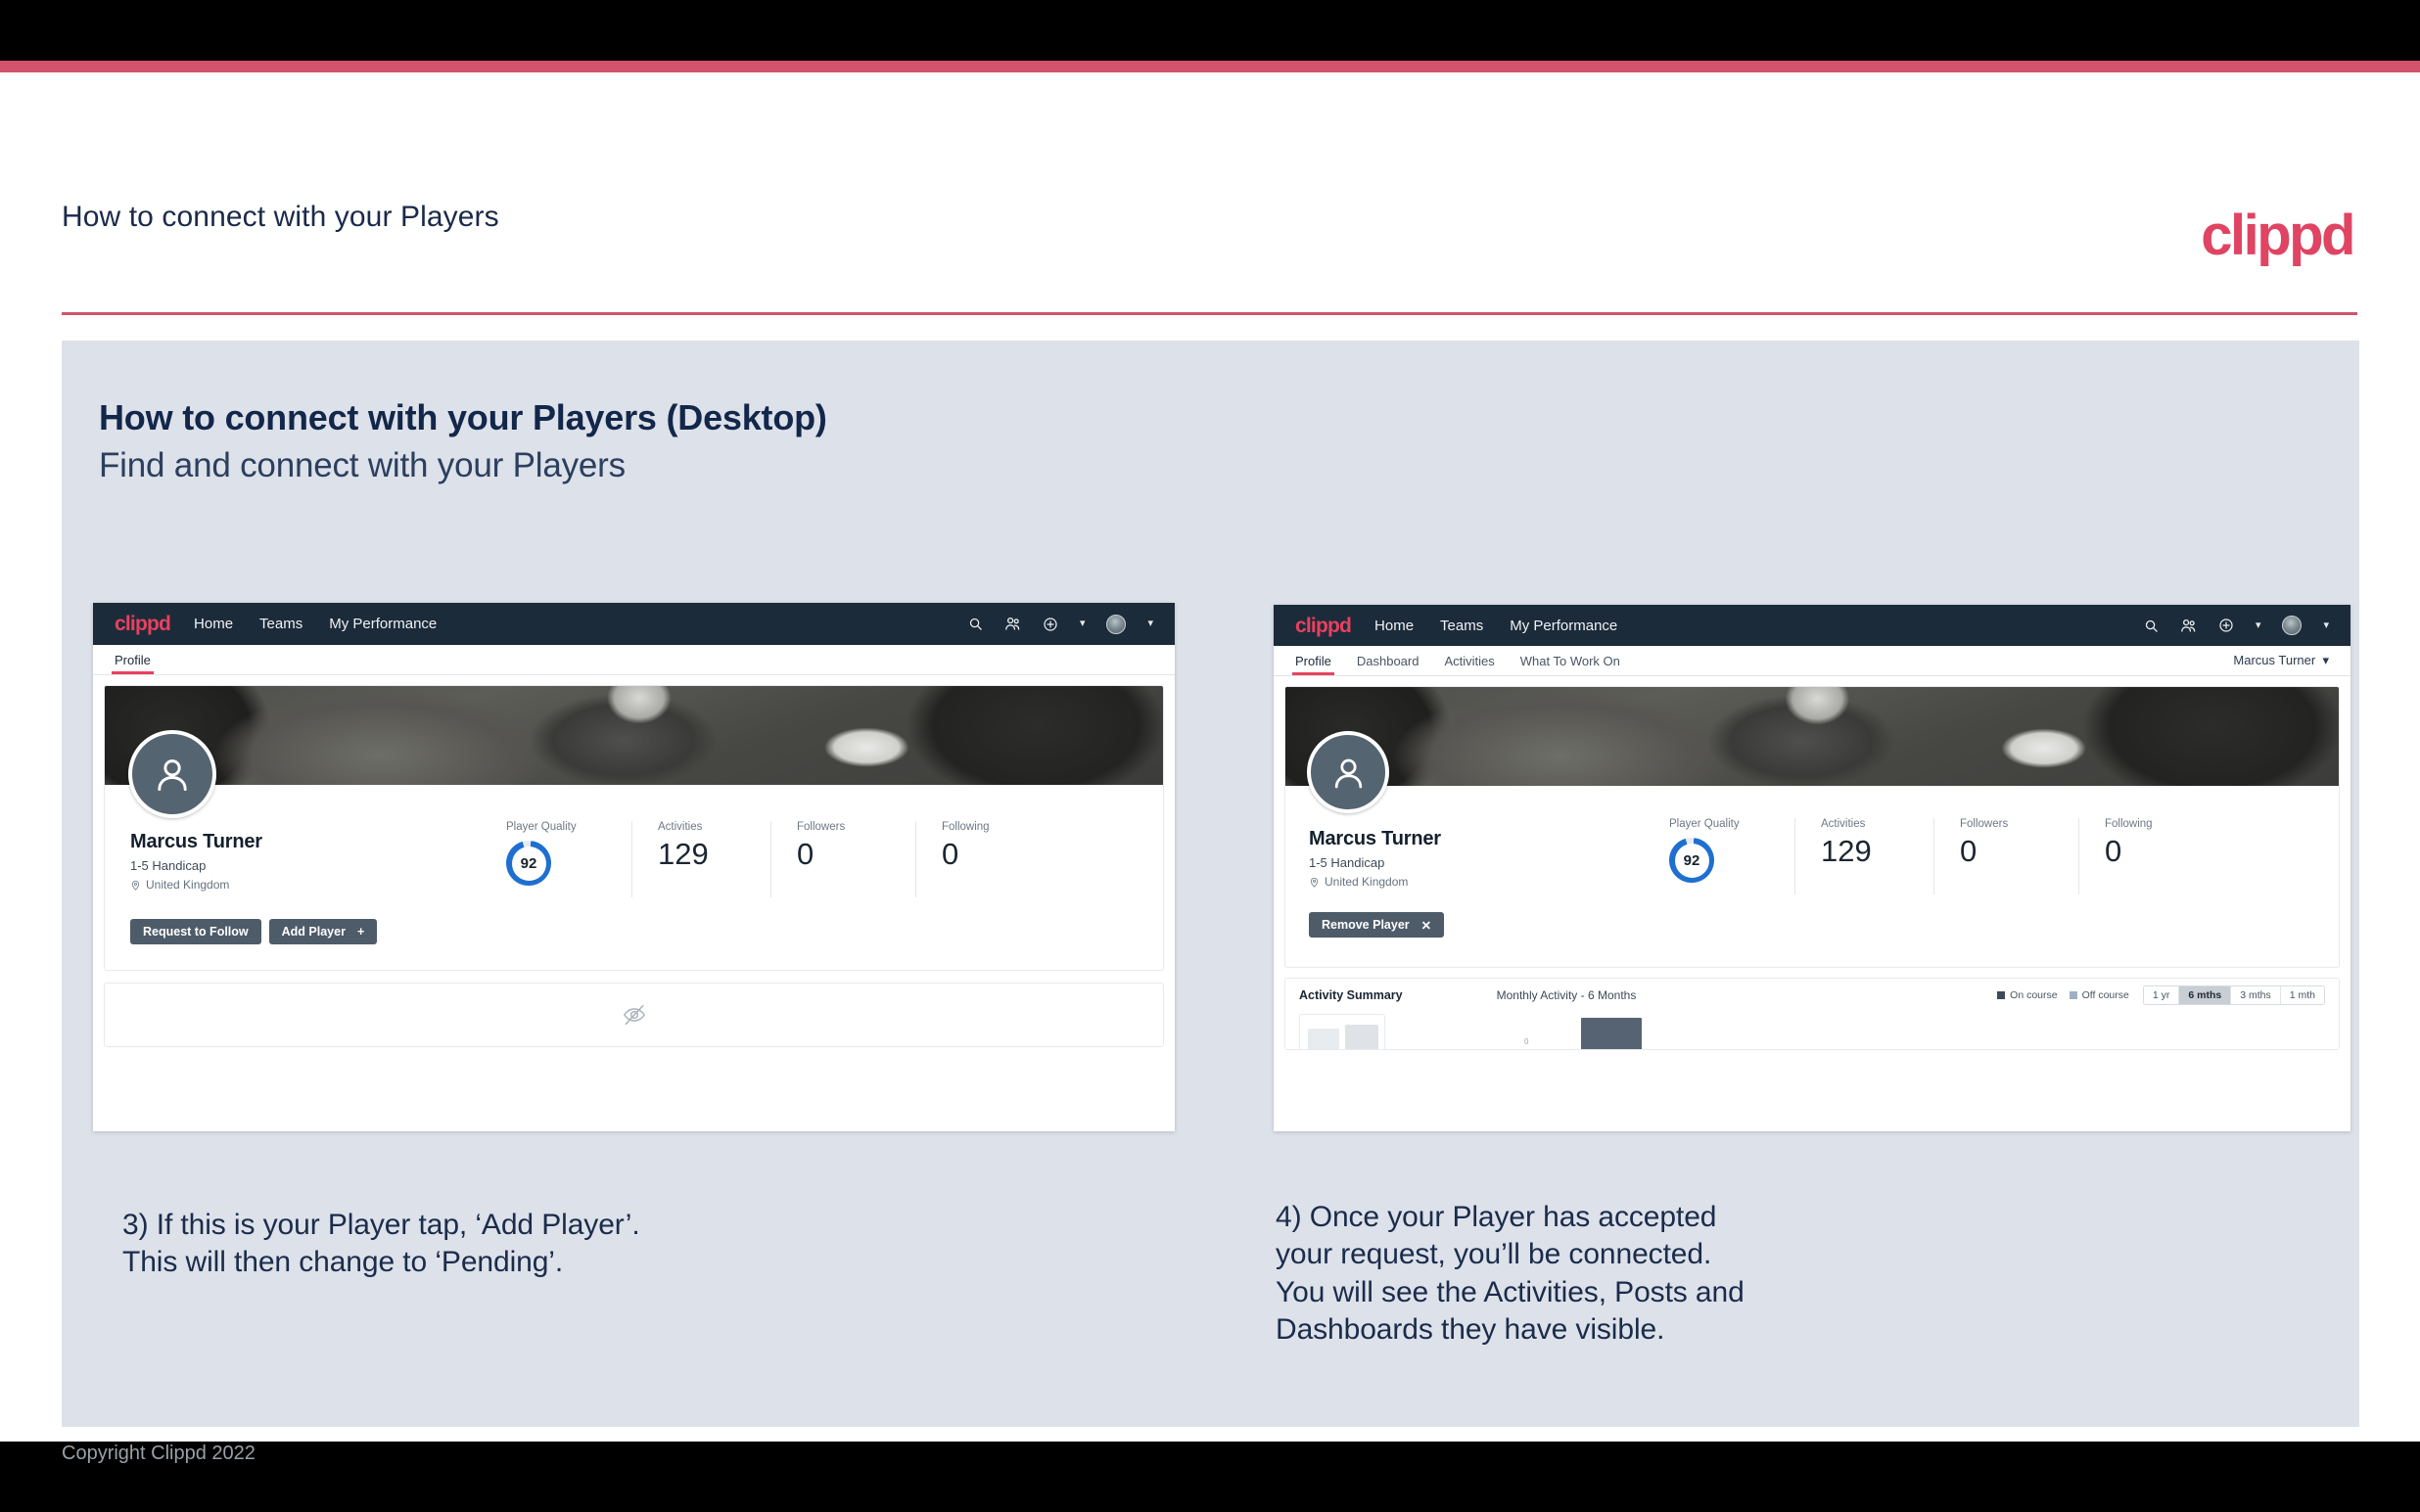  Describe the element at coordinates (2323, 660) in the screenshot. I see `chevron-down-icon-user: ▾` at that location.